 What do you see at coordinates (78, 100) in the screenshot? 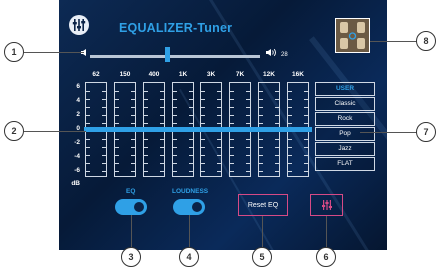
I see `db-scale-label: 4` at bounding box center [78, 100].